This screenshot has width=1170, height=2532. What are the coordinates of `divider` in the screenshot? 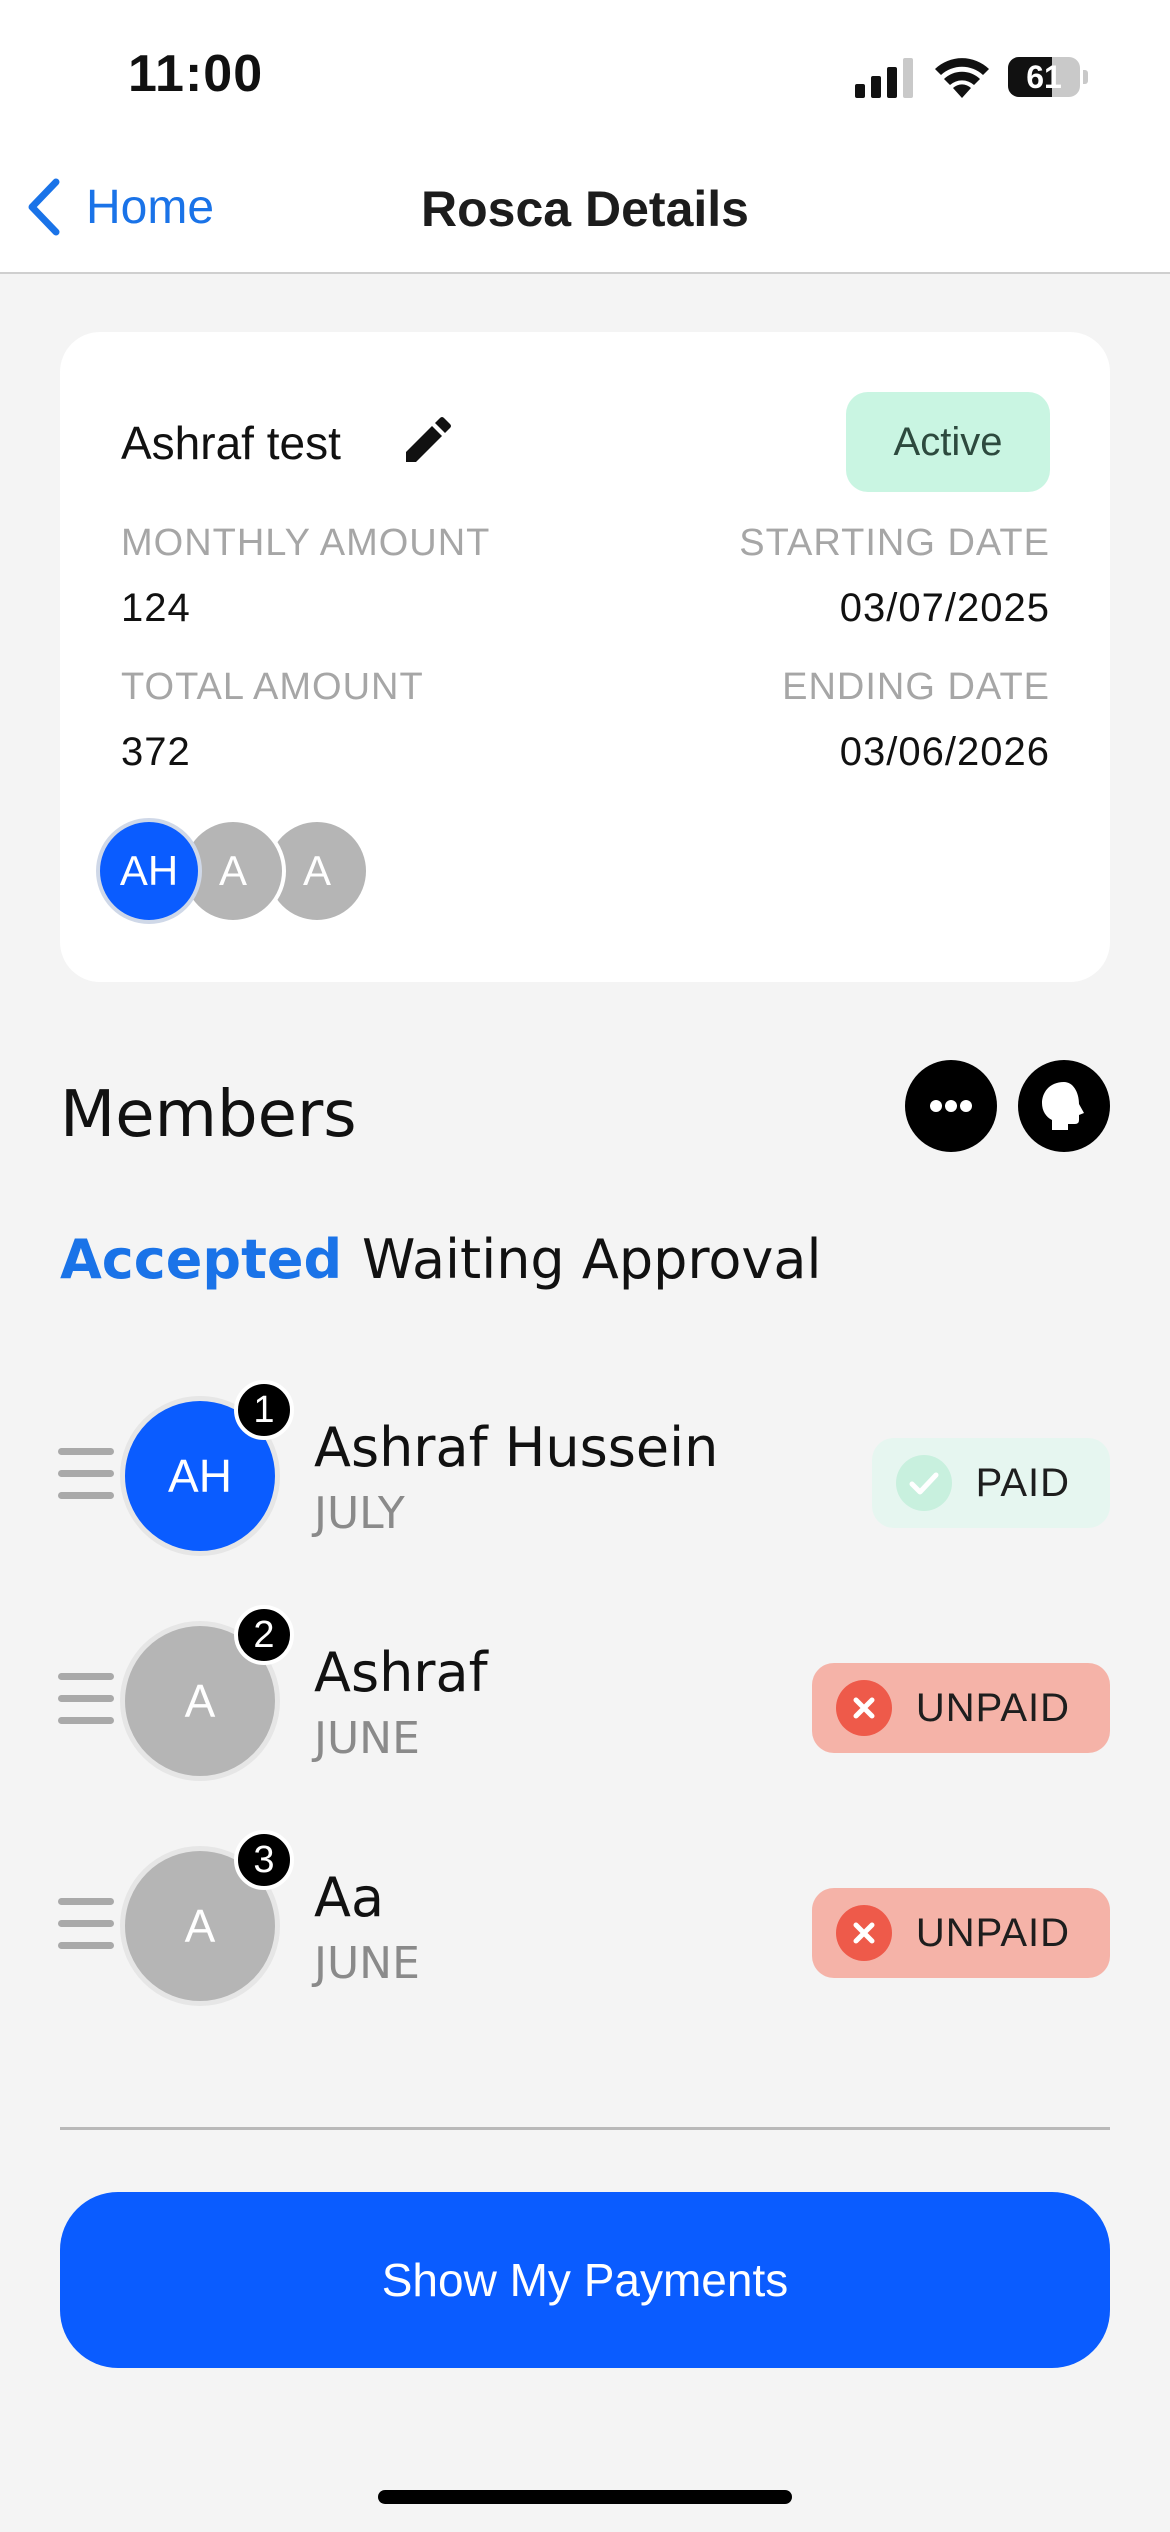 It's located at (585, 2128).